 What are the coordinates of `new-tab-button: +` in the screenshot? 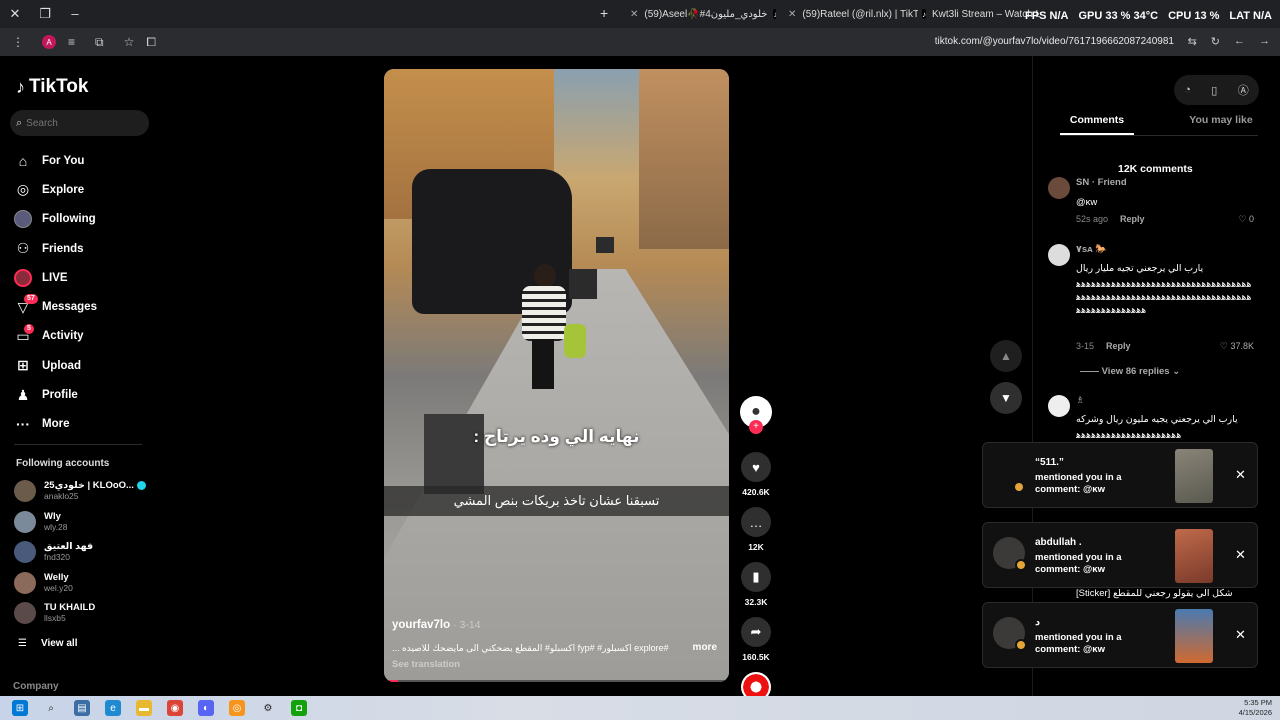 It's located at (604, 13).